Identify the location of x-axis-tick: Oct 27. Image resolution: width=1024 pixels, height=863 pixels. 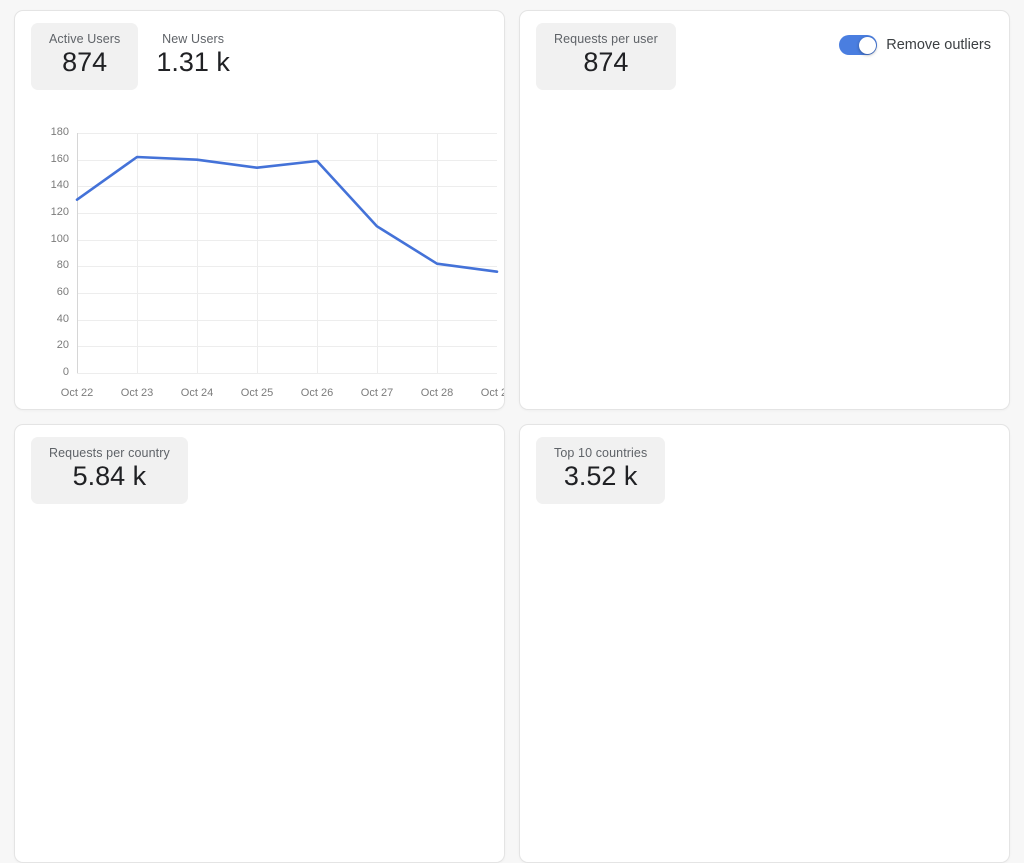
(377, 393).